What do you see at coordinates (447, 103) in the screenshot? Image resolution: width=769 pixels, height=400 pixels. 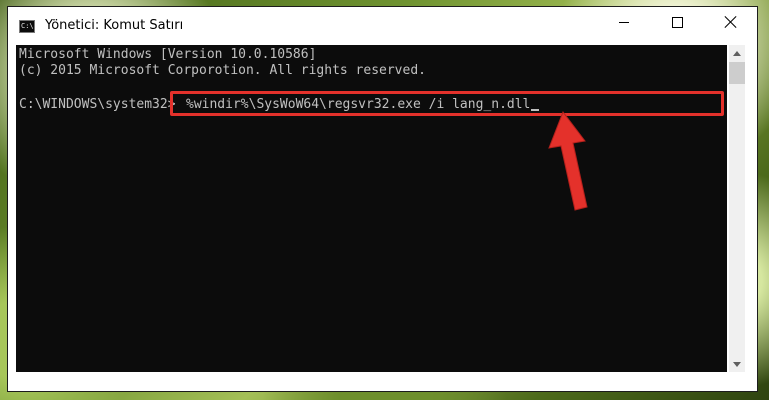 I see `command-highlight-box` at bounding box center [447, 103].